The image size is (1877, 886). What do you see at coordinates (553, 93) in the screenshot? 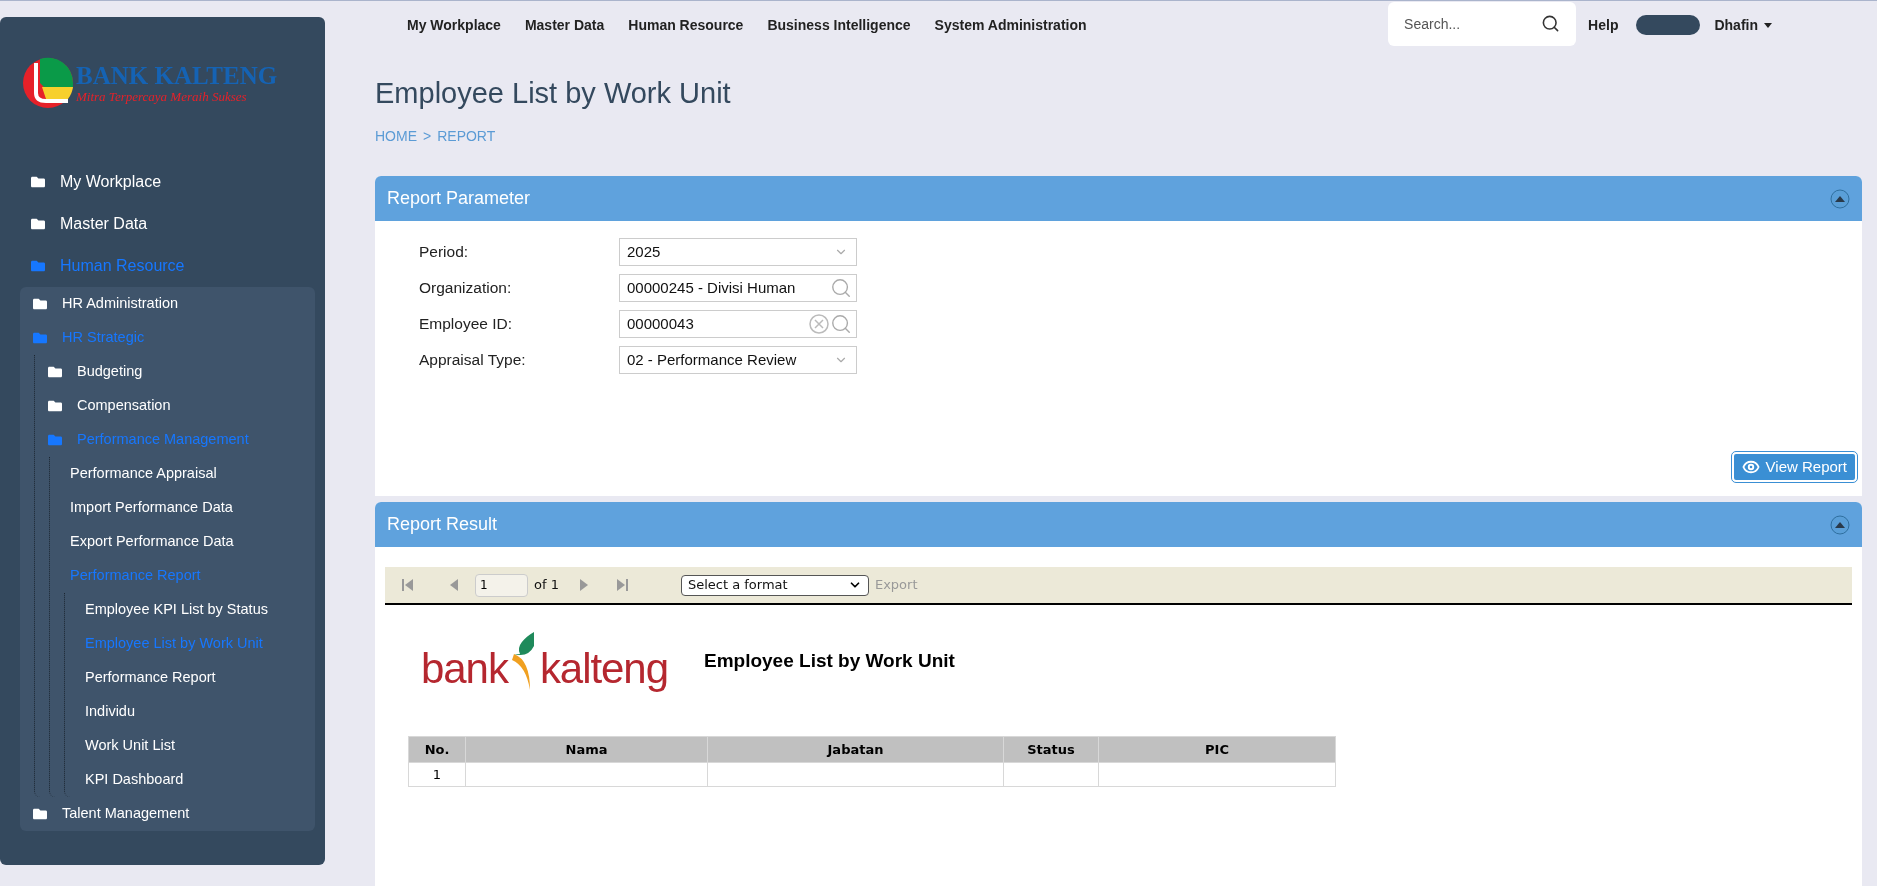
I see `page-title: Employee List by Work Unit` at bounding box center [553, 93].